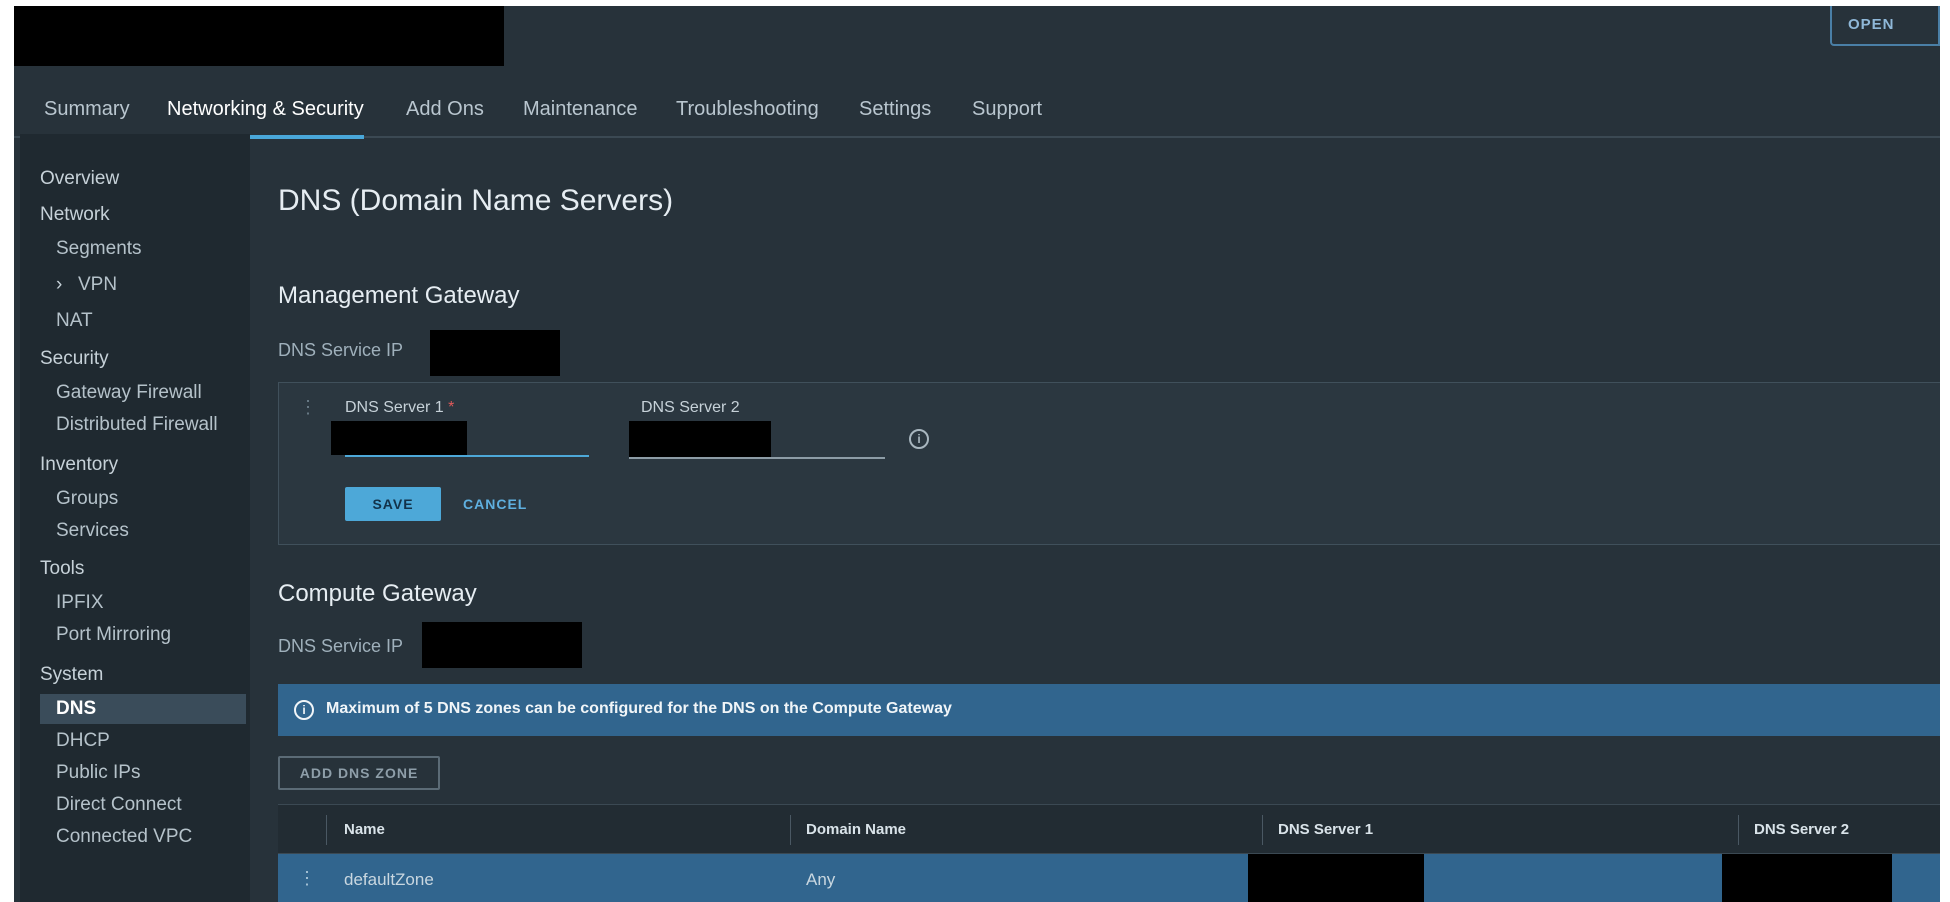 The width and height of the screenshot is (1950, 902). Describe the element at coordinates (399, 295) in the screenshot. I see `management-gateway-heading: Management Gateway` at that location.